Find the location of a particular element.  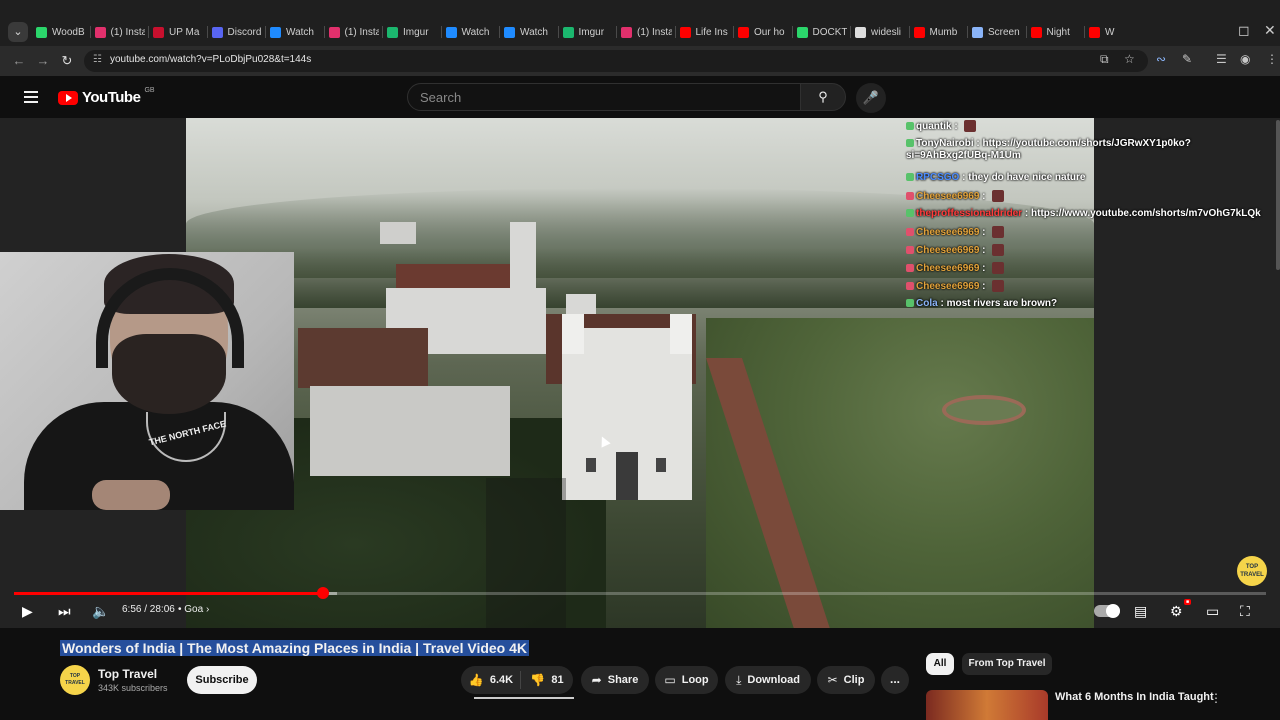

chip-all: All is located at coordinates (940, 664).